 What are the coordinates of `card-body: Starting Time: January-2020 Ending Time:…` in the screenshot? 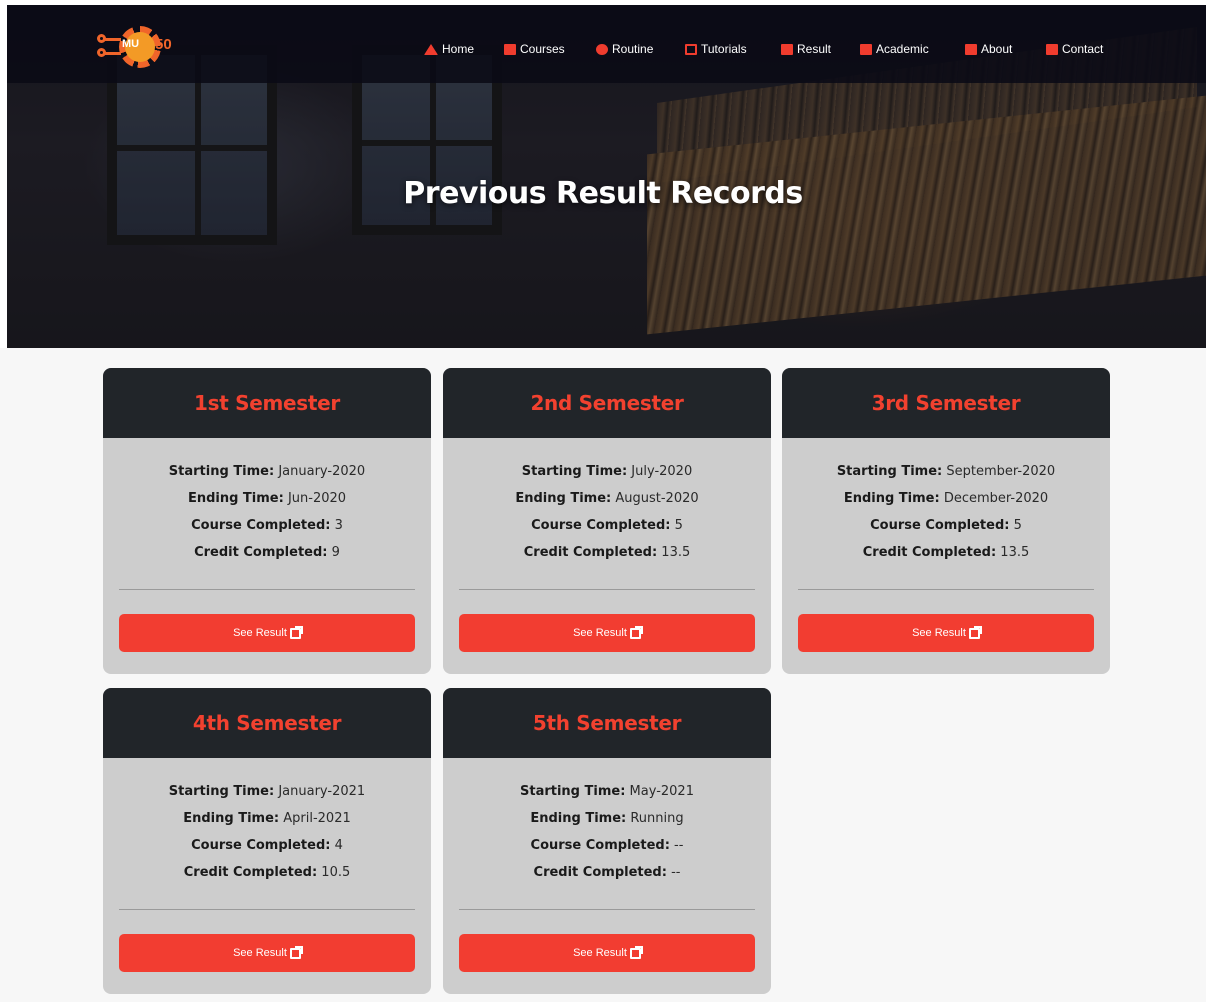 It's located at (267, 502).